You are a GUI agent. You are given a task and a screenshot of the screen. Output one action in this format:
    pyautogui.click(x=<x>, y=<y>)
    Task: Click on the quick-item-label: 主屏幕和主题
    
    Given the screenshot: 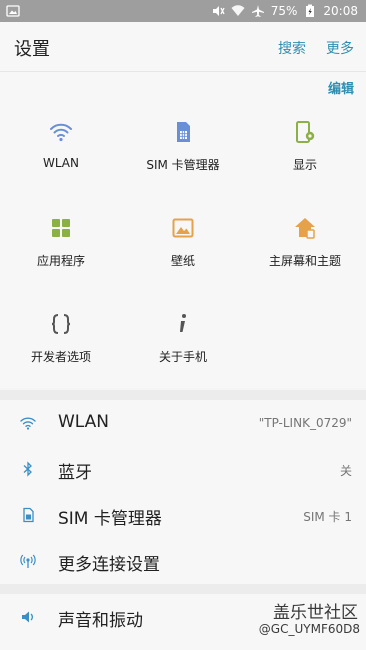 What is the action you would take?
    pyautogui.click(x=304, y=261)
    